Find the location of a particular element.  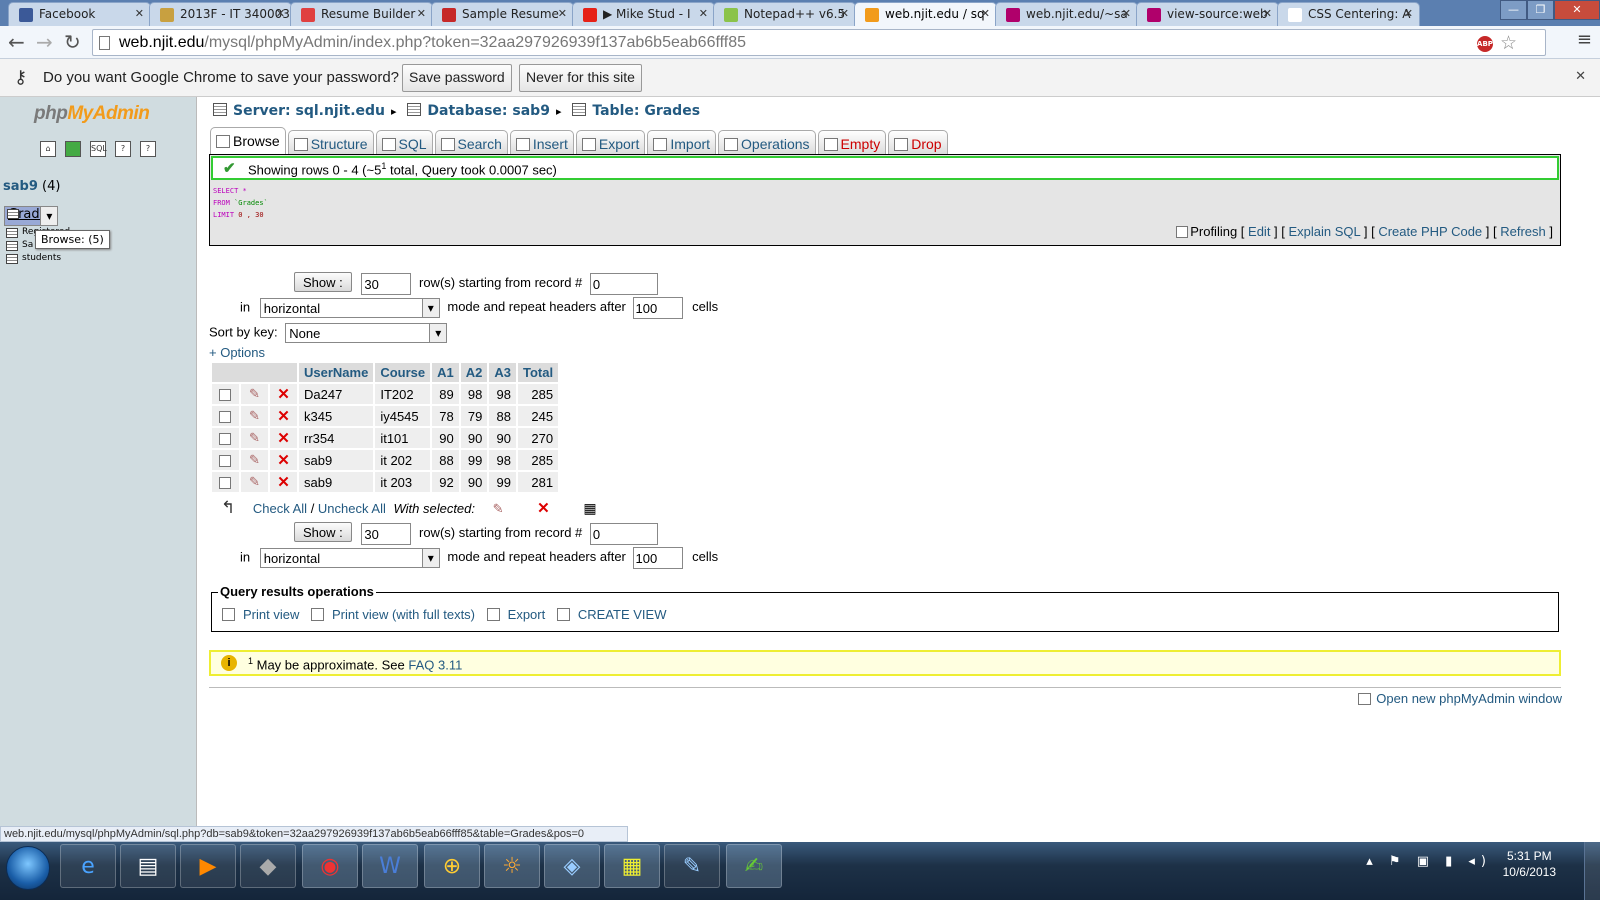

database-link: sab9 is located at coordinates (20, 186).